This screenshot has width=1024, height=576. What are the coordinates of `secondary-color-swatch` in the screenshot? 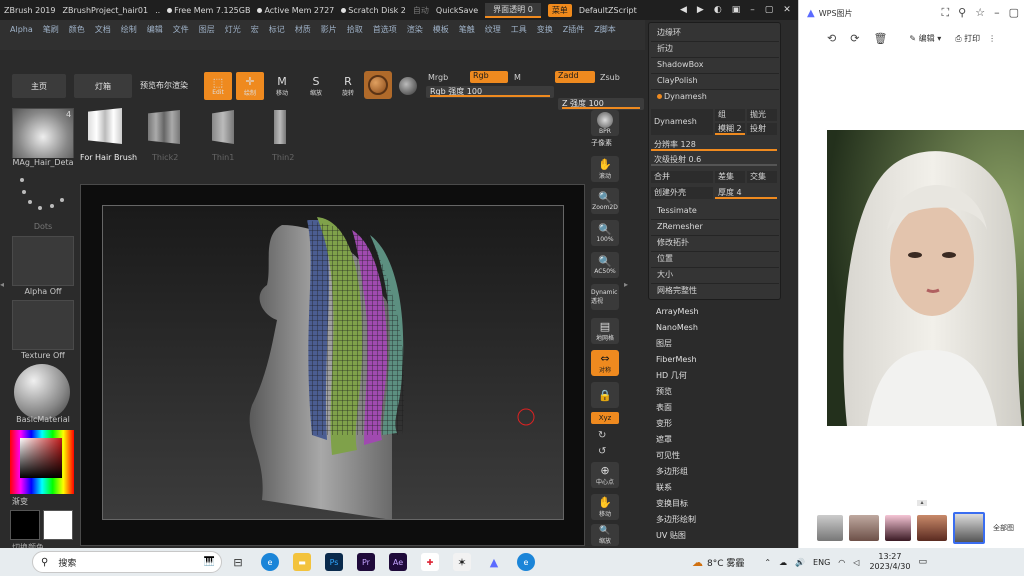 It's located at (58, 525).